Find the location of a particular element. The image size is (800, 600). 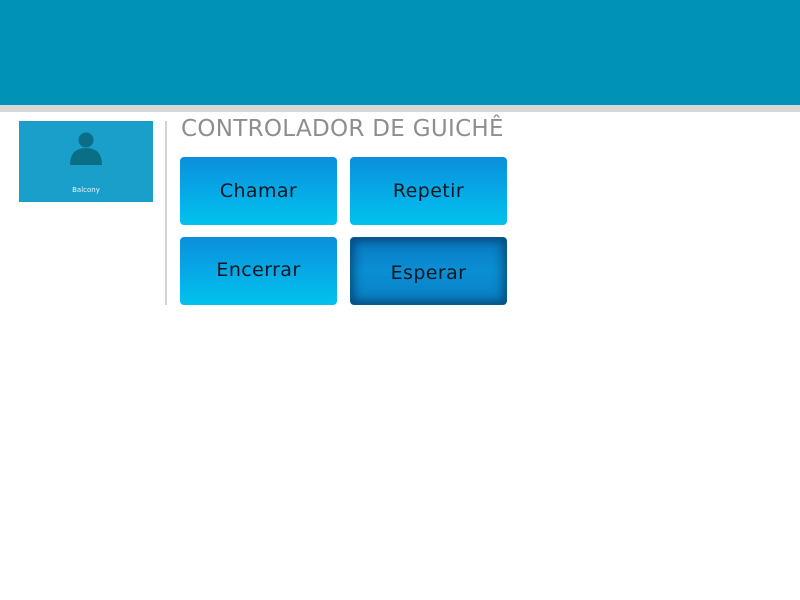

page-title: CONTROLADOR DE GUICHÊ is located at coordinates (342, 129).